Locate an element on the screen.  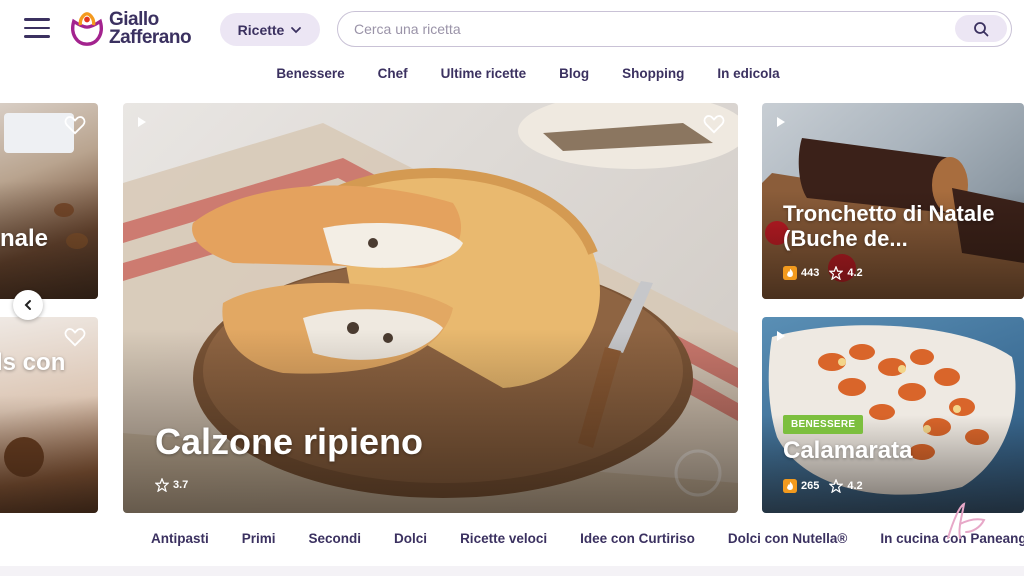
site-header: Giallo Zafferano Ricette is located at coordinates (512, 29).